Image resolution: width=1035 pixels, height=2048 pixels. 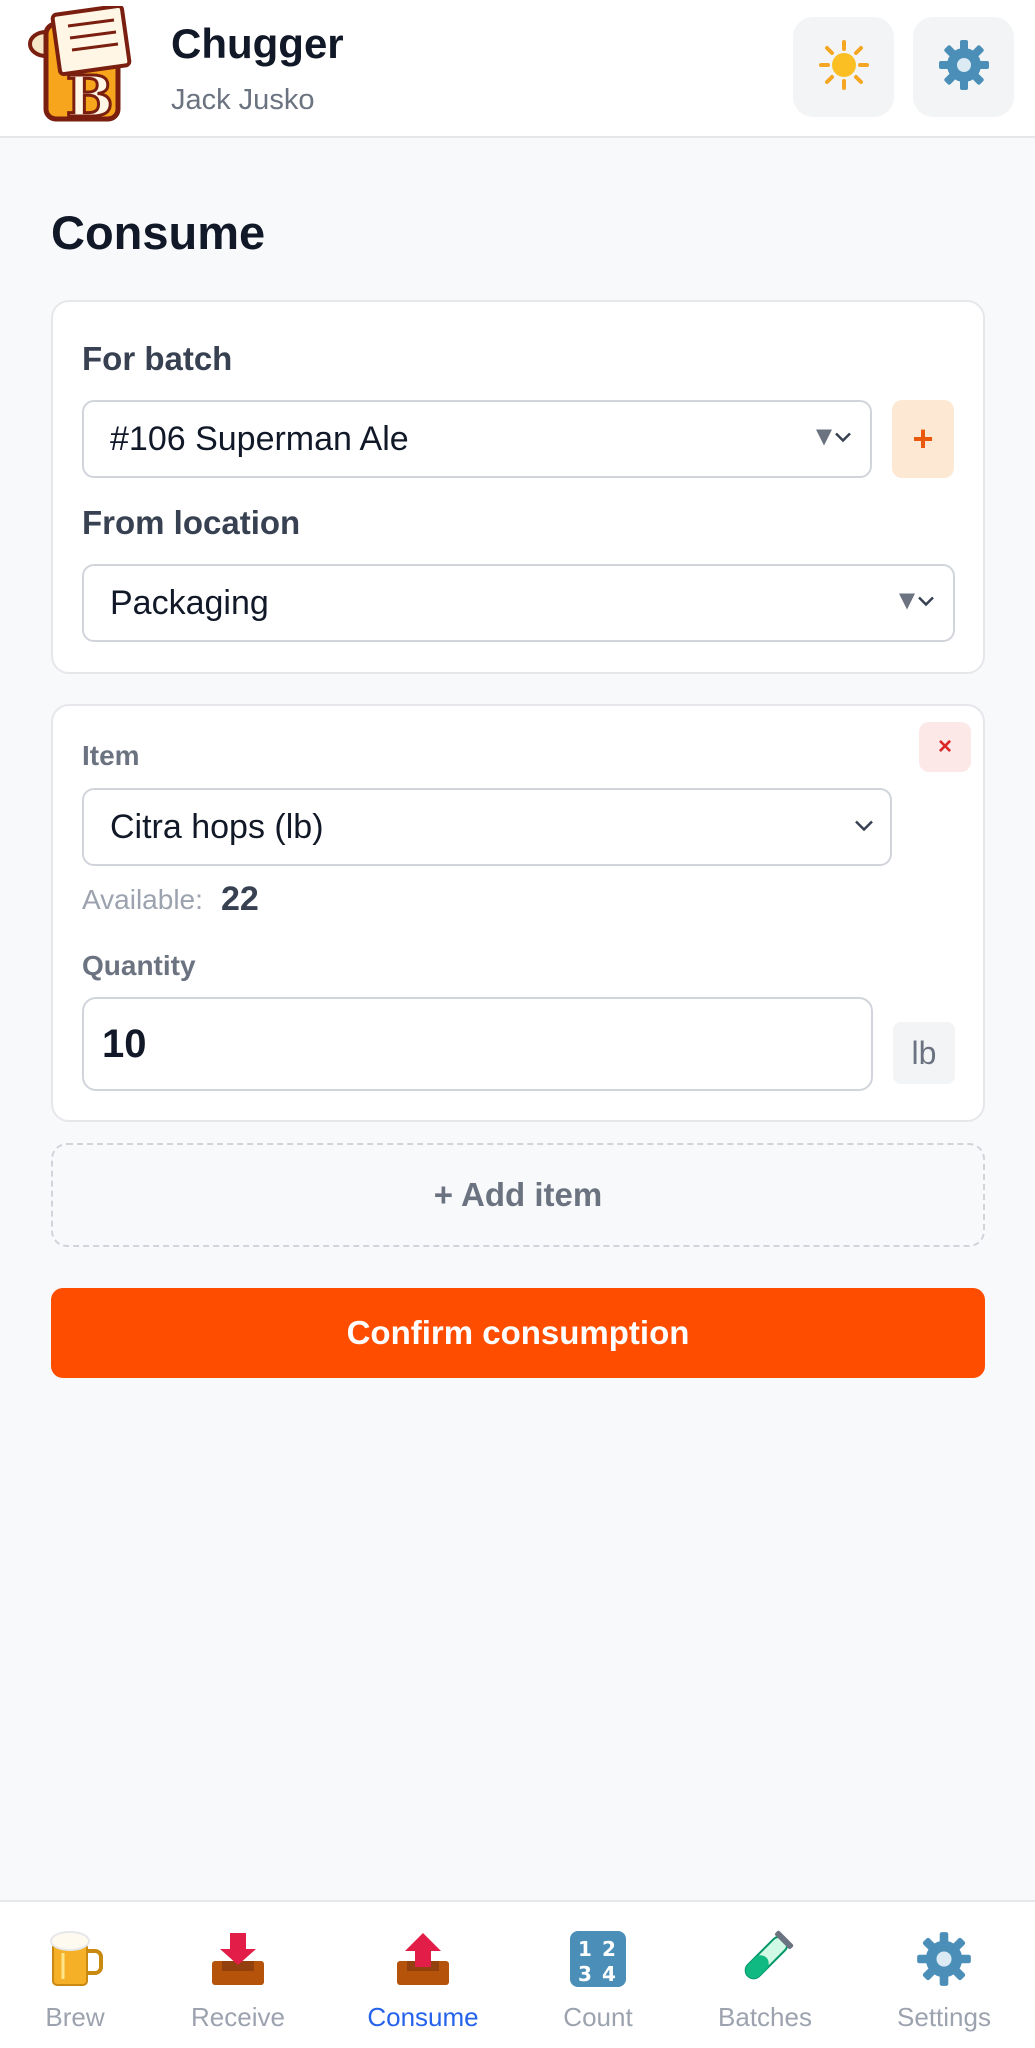 I want to click on nav-label: Brew, so click(x=75, y=2017).